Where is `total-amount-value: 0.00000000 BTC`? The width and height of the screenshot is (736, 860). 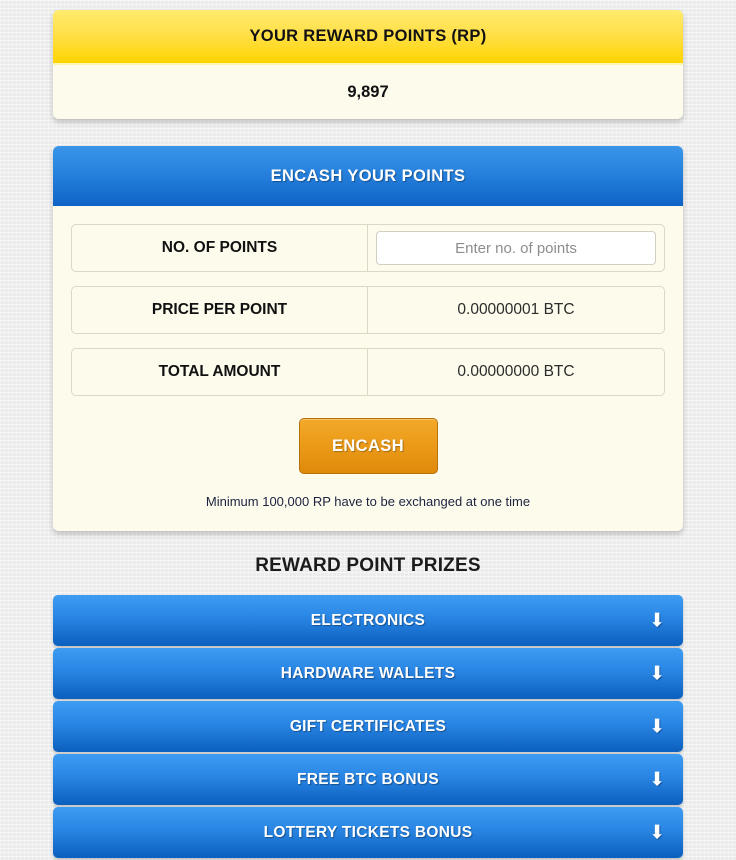 total-amount-value: 0.00000000 BTC is located at coordinates (516, 371).